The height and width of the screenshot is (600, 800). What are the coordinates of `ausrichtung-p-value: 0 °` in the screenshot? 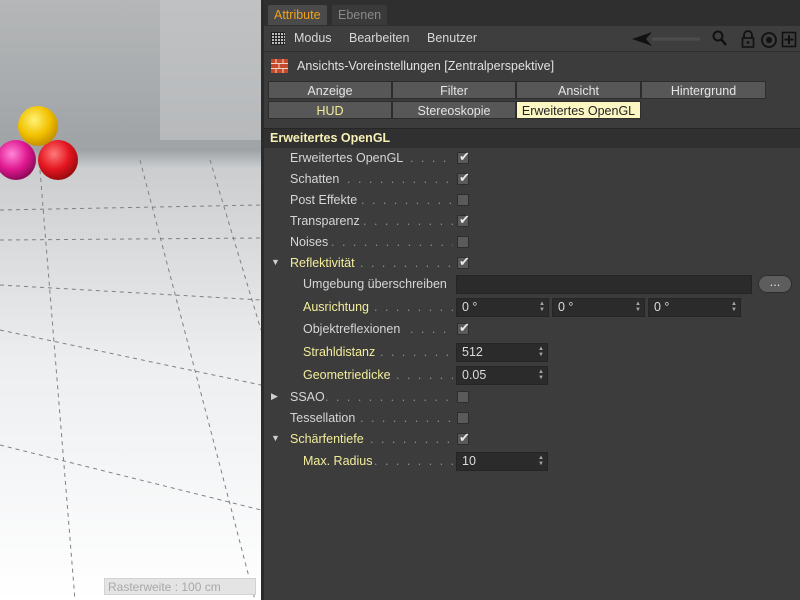 It's located at (566, 307).